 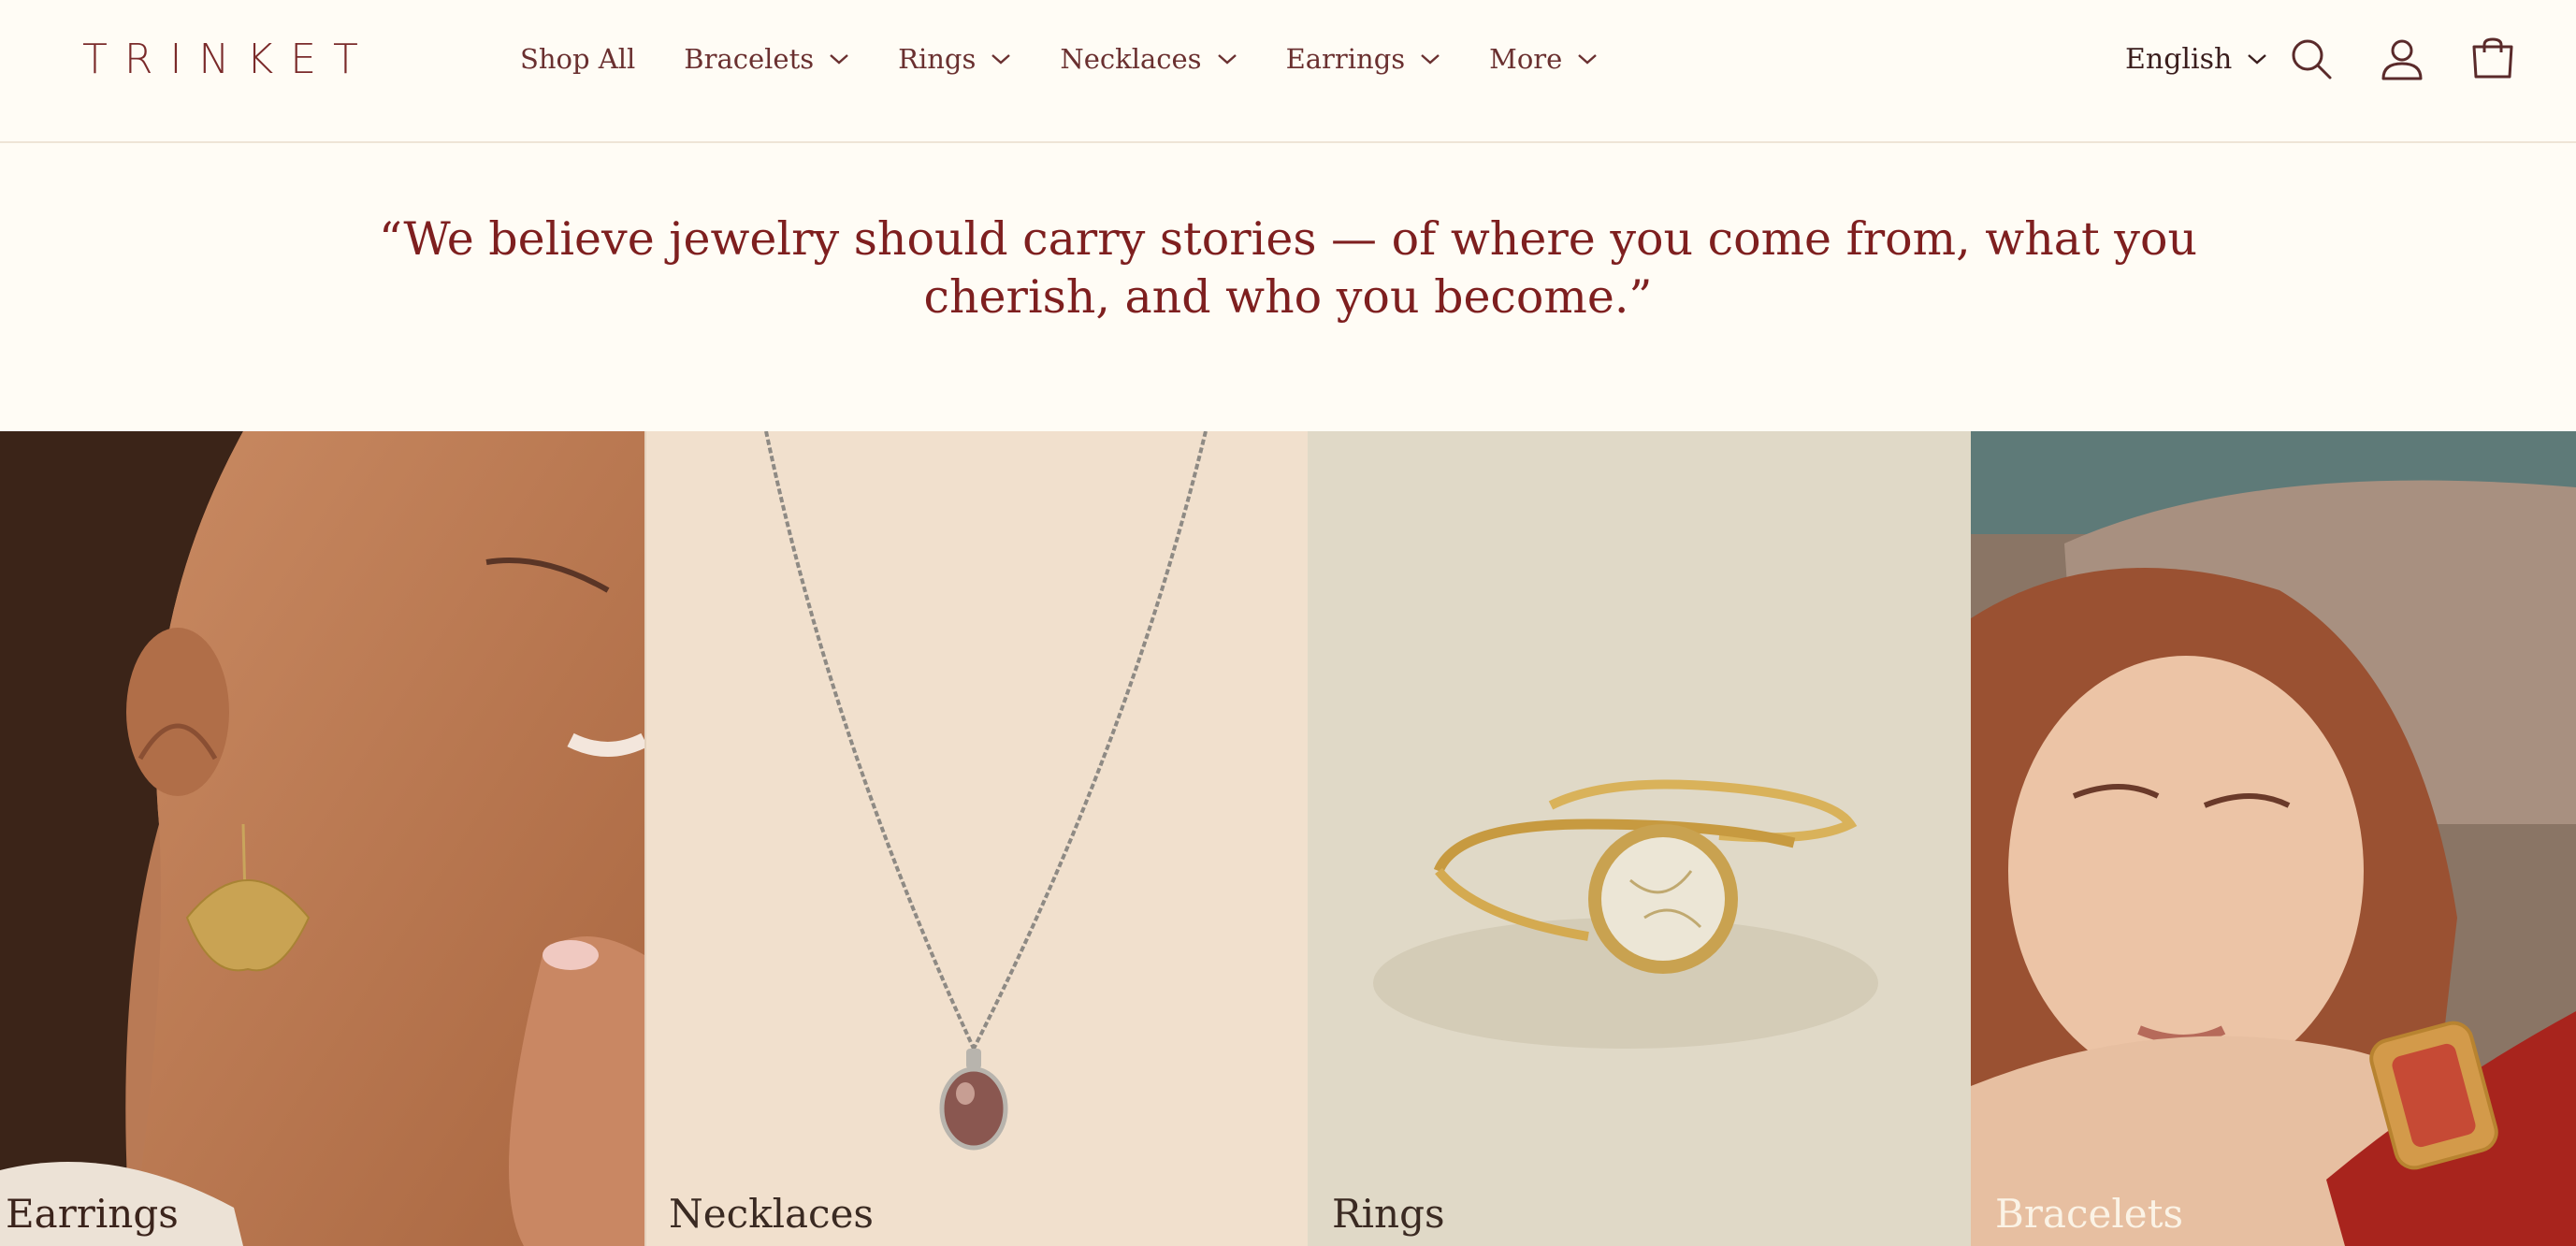 I want to click on account-icon, so click(x=2402, y=59).